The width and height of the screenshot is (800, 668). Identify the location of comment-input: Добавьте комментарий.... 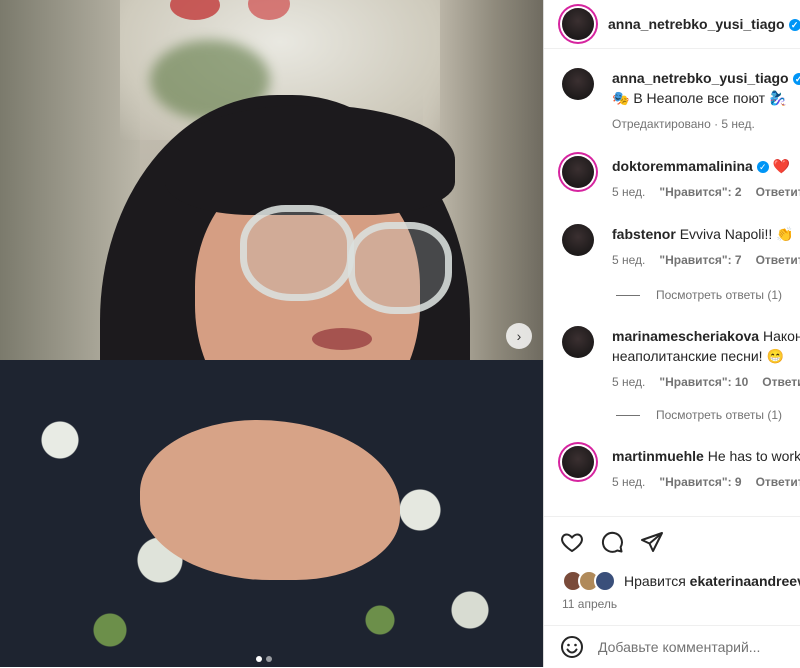
(679, 647).